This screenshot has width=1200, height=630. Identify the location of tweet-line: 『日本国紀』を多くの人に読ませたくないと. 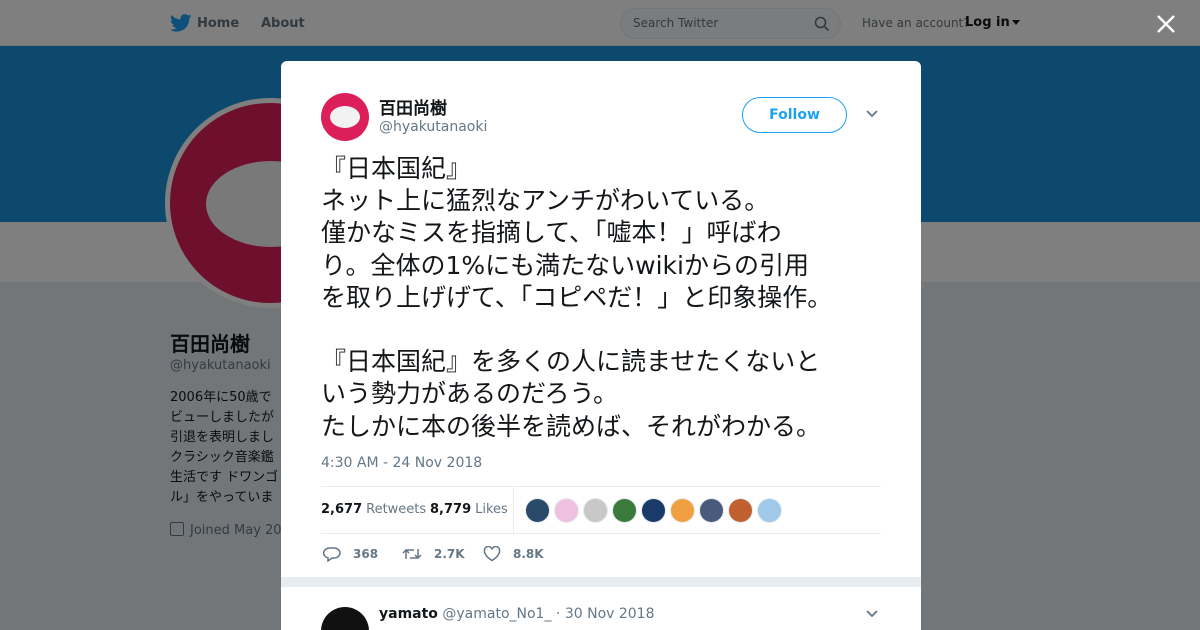
(571, 362).